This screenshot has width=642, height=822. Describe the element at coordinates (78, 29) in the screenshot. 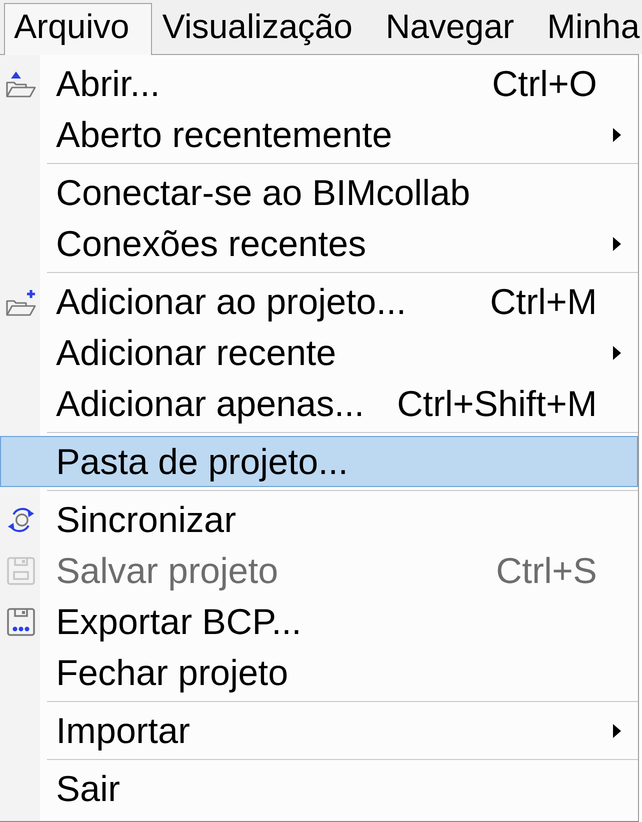

I see `menu-bar-item: Arquivo` at that location.